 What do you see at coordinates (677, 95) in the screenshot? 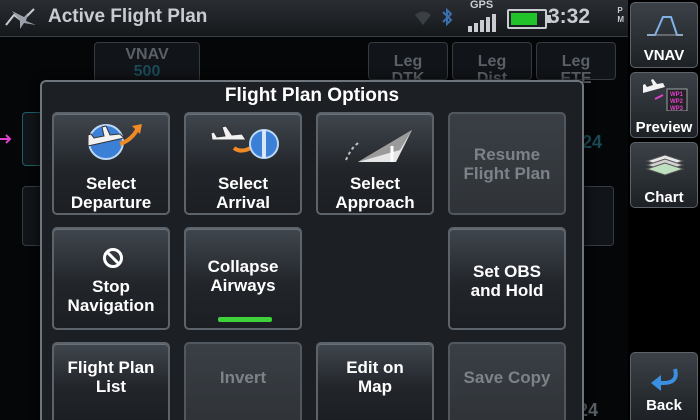
I see `svg-text: WP1` at bounding box center [677, 95].